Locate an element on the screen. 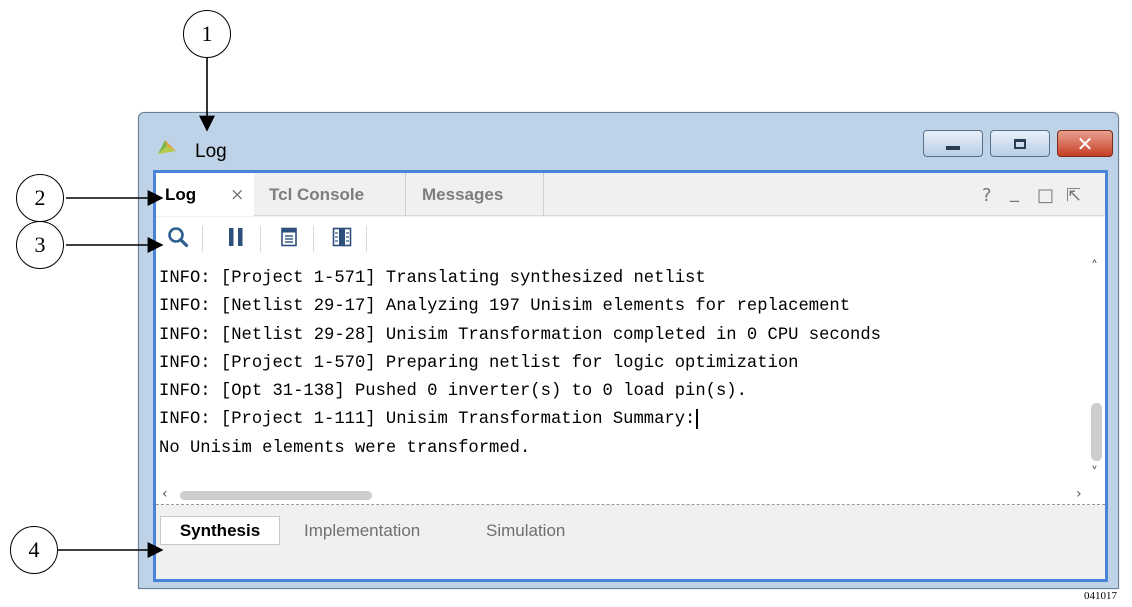 The width and height of the screenshot is (1132, 607). title-bar: Log ✕ is located at coordinates (628, 137).